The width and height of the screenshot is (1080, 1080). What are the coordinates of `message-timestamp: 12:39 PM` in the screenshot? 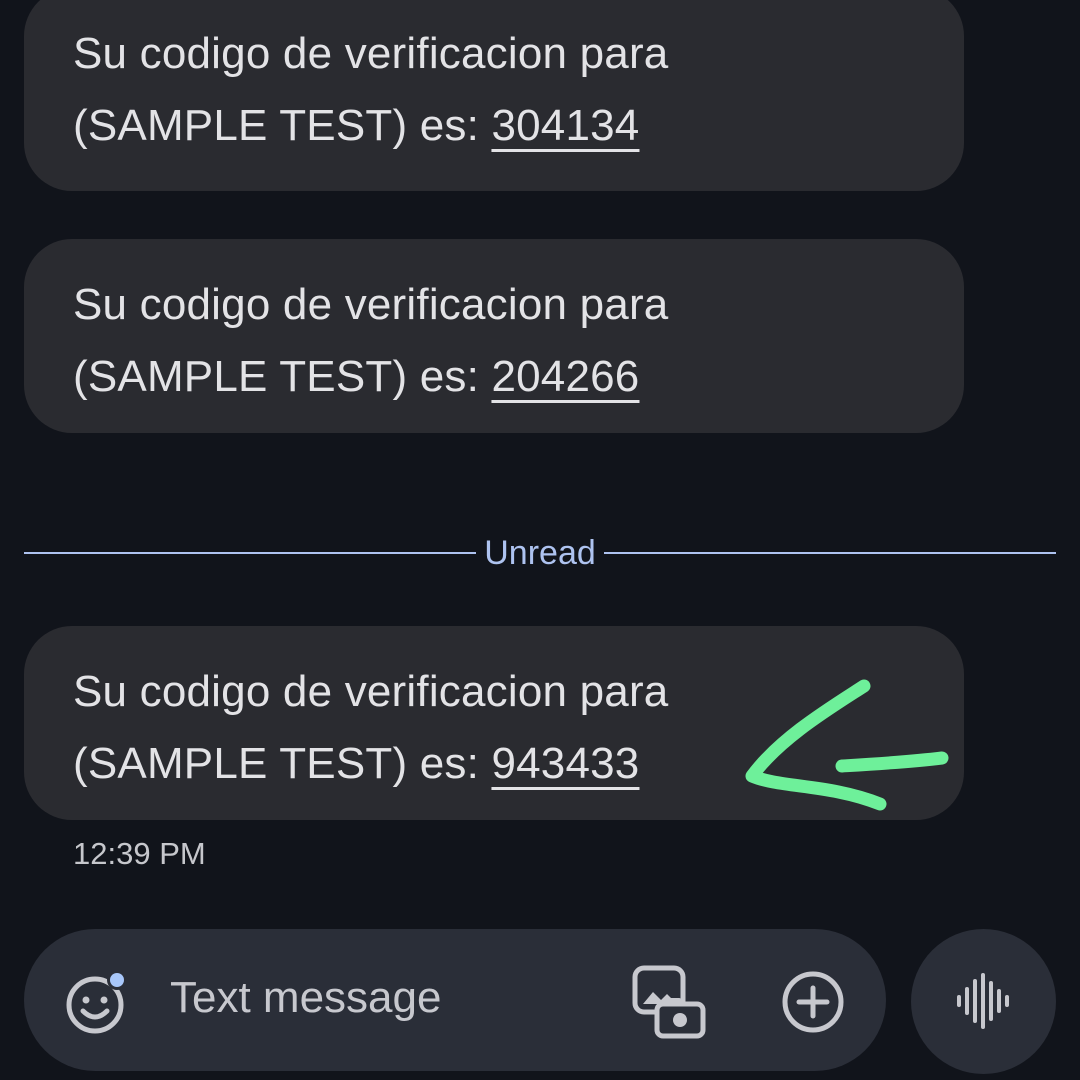 It's located at (139, 853).